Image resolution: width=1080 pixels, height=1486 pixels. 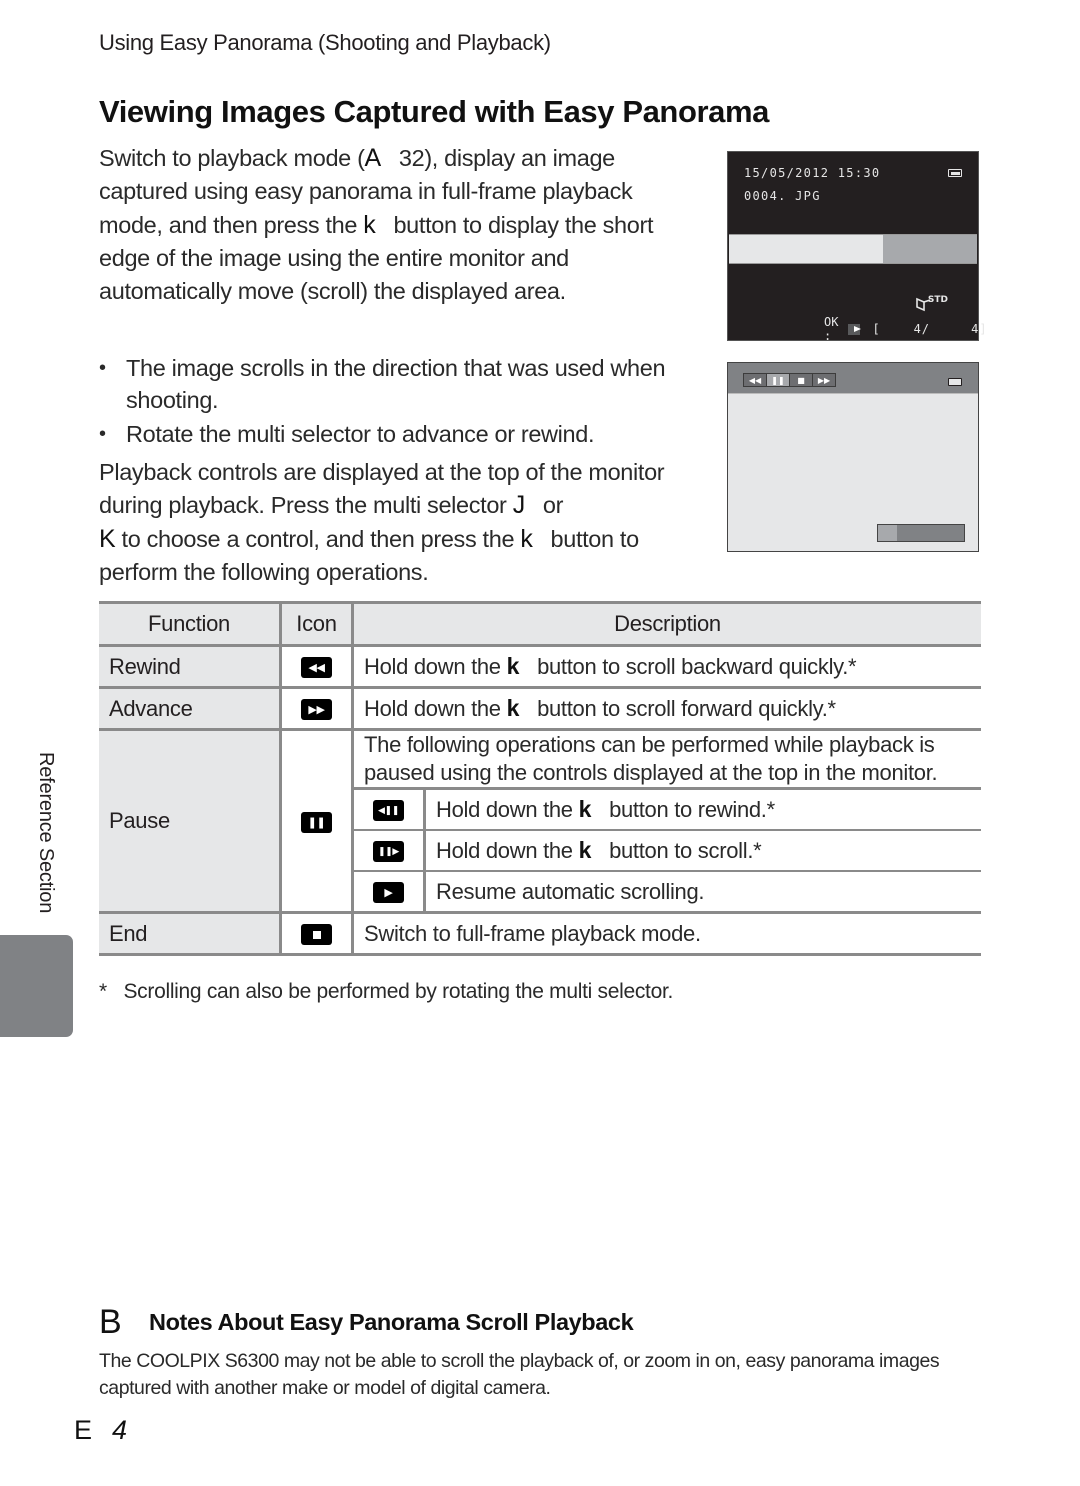 What do you see at coordinates (801, 380) in the screenshot?
I see `stop-icon: ■` at bounding box center [801, 380].